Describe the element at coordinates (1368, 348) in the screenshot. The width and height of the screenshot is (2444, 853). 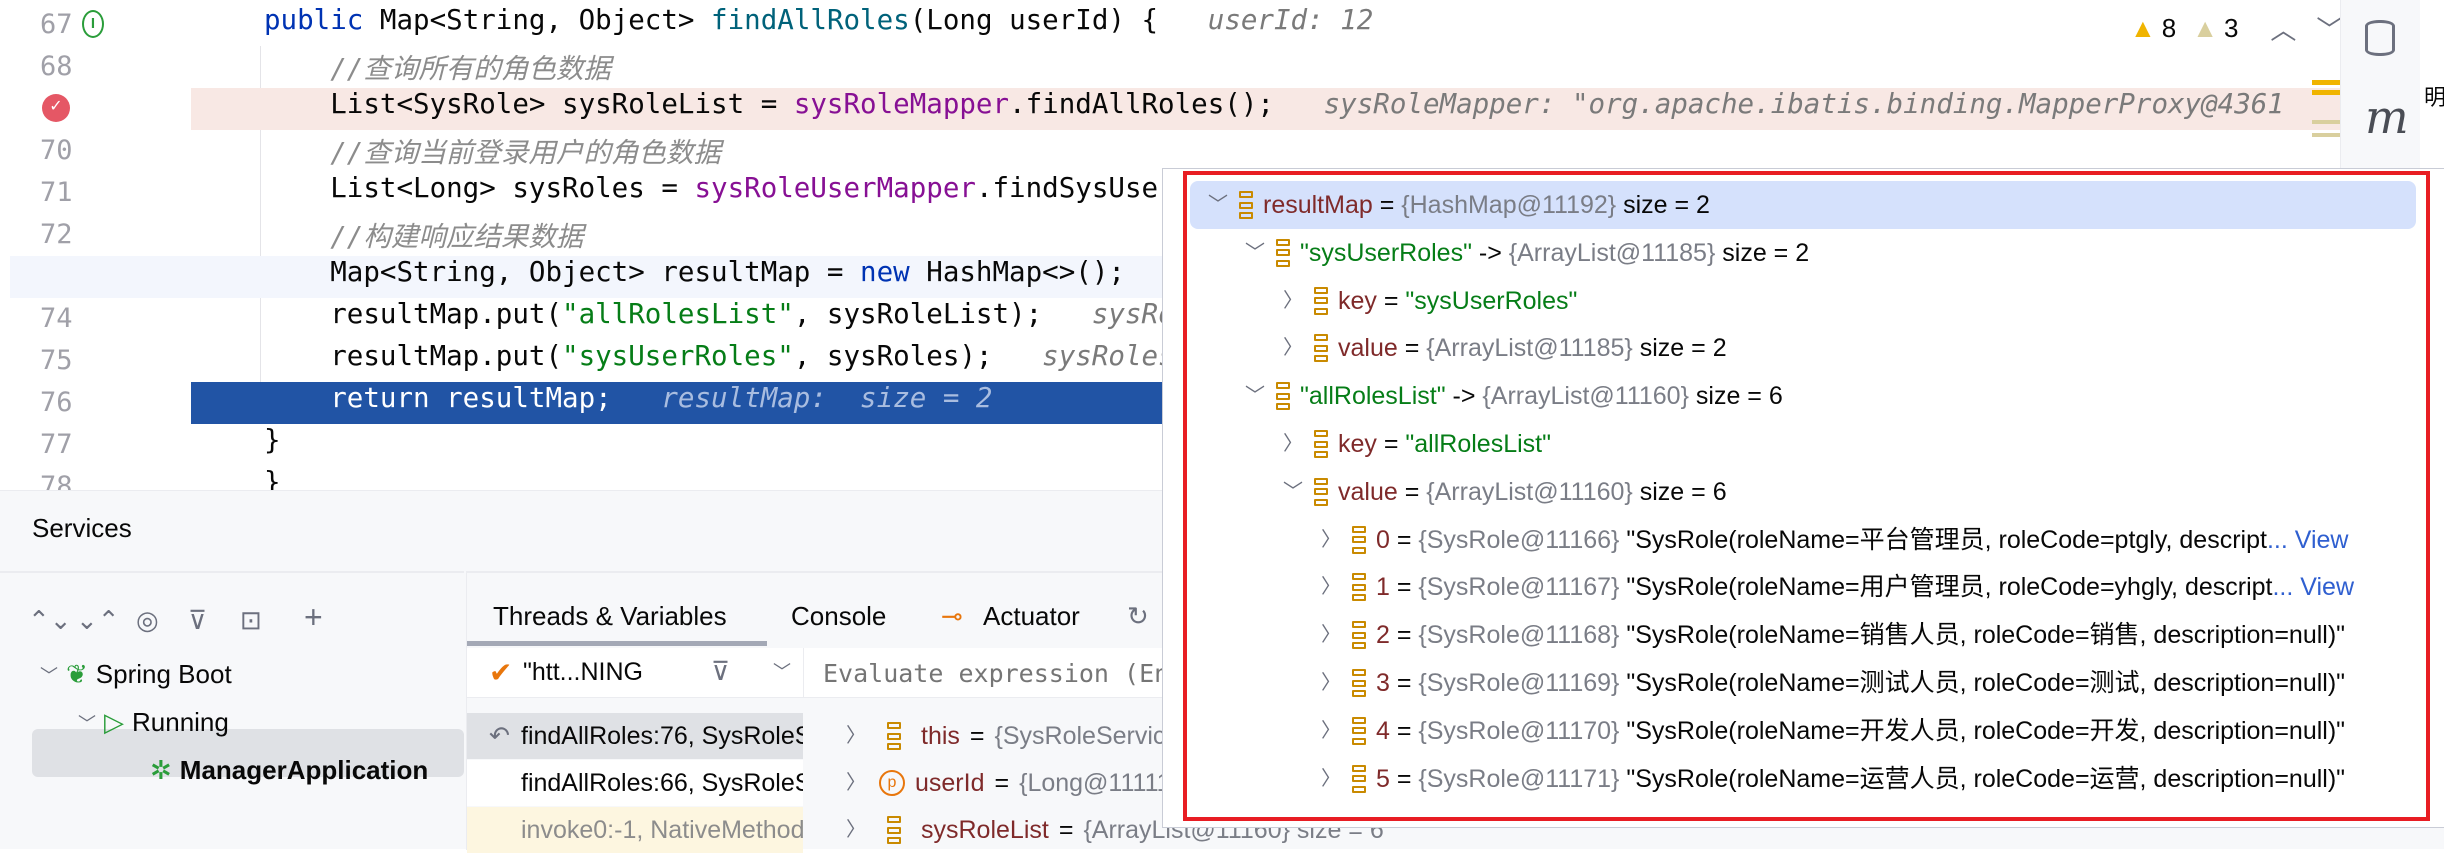
I see `node-name: value` at that location.